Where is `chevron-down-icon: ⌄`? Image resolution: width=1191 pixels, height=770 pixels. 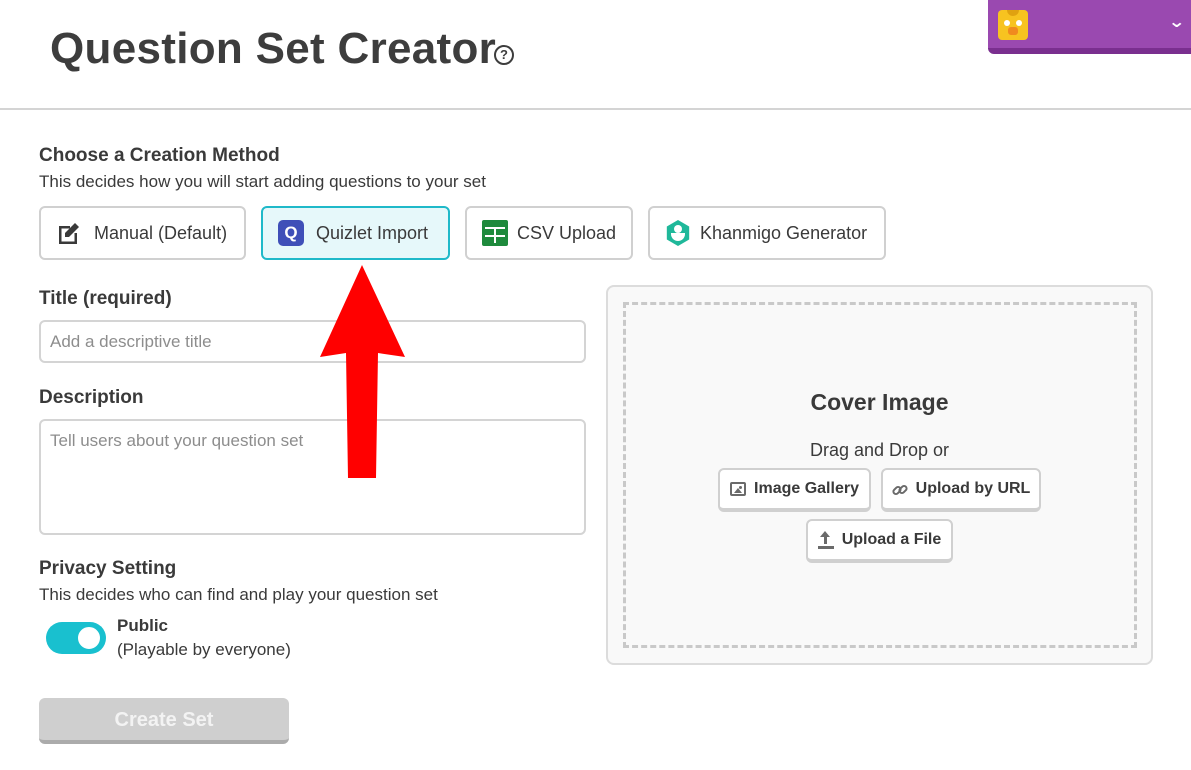
chevron-down-icon: ⌄ is located at coordinates (1176, 22).